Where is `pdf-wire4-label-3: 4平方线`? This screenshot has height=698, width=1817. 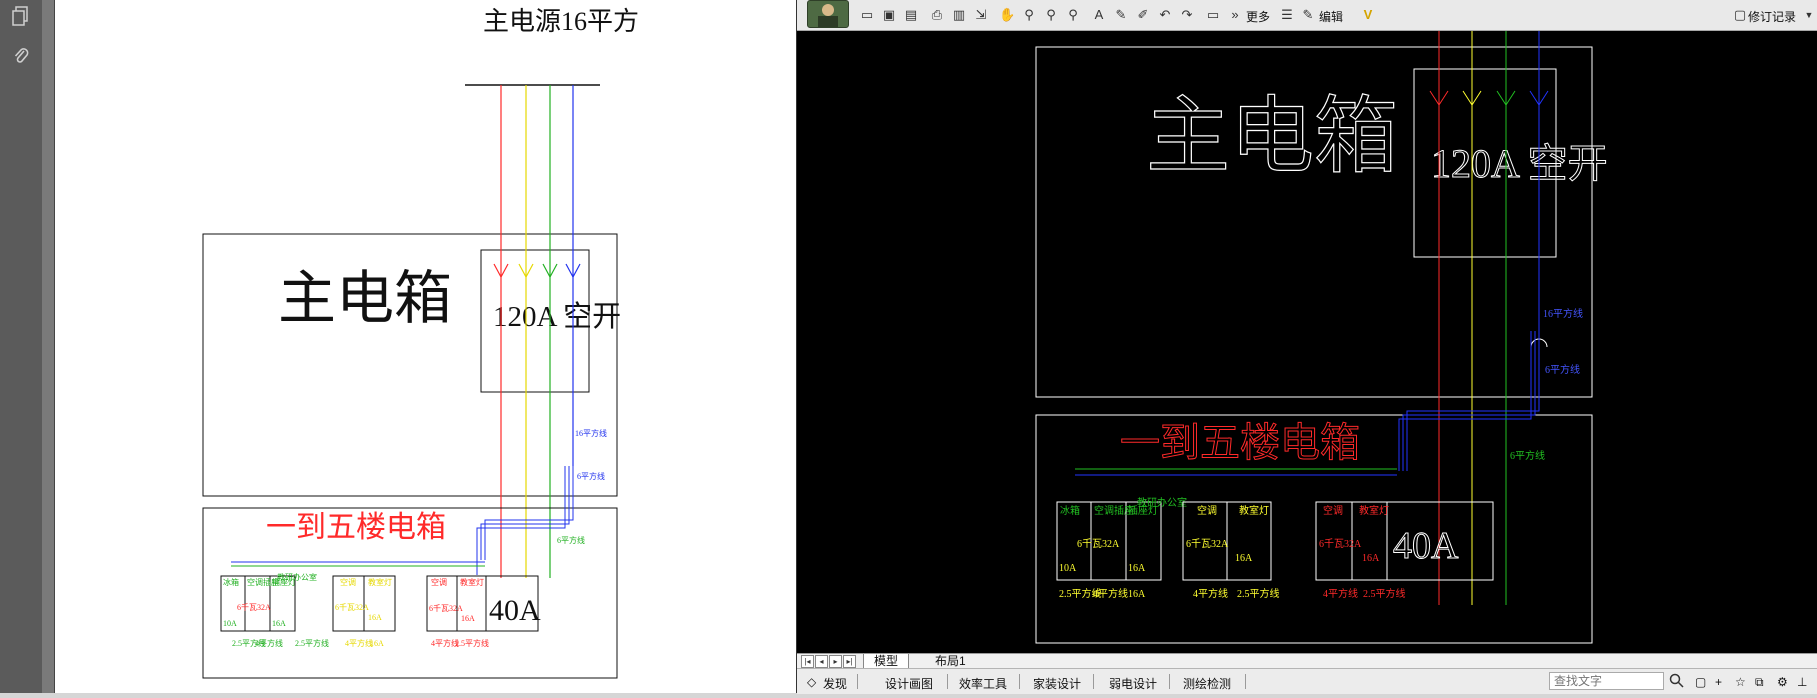 pdf-wire4-label-3: 4平方线 is located at coordinates (359, 643).